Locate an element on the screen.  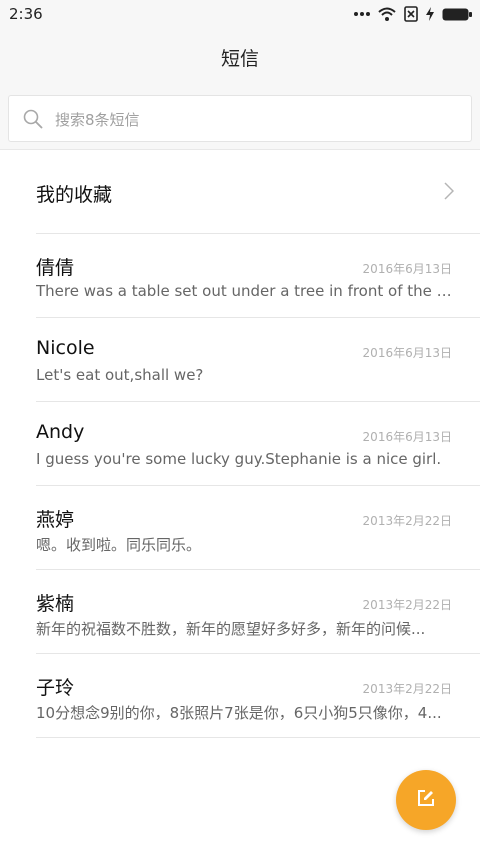
search-input: 搜索8条短信 is located at coordinates (240, 118).